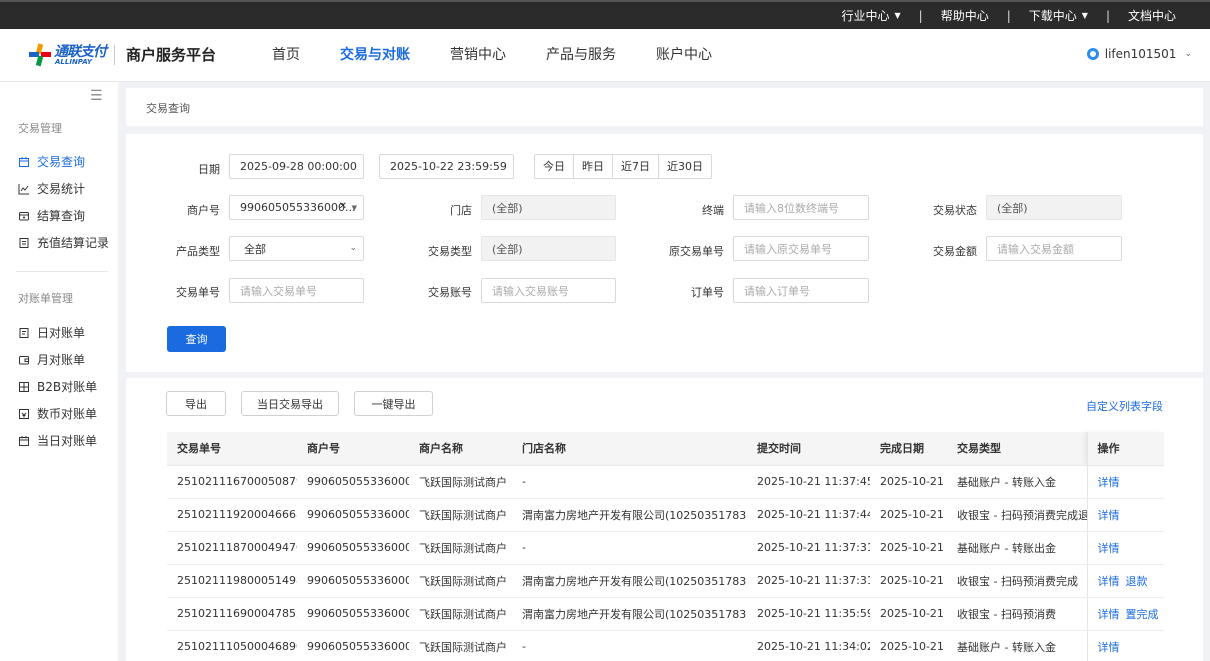  I want to click on top-utility-bar: 行业中心 ▼ | 帮助中心 | 下载中心 ▼ | 文档中心, so click(605, 14).